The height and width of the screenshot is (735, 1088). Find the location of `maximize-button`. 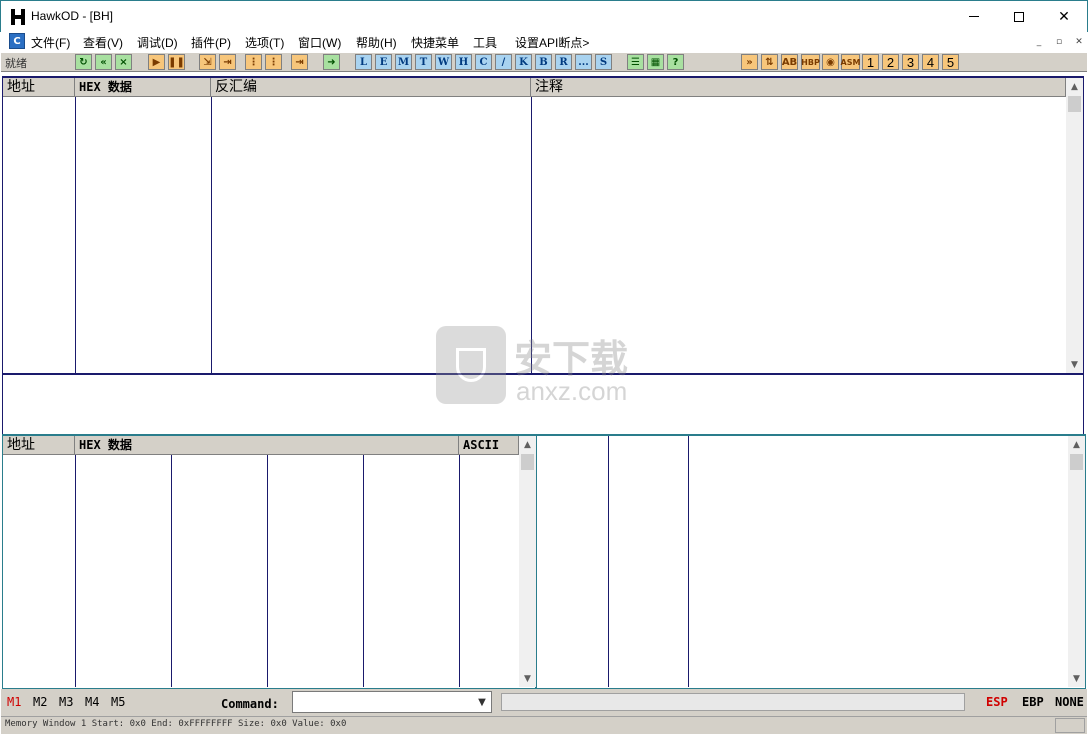

maximize-button is located at coordinates (1019, 16).